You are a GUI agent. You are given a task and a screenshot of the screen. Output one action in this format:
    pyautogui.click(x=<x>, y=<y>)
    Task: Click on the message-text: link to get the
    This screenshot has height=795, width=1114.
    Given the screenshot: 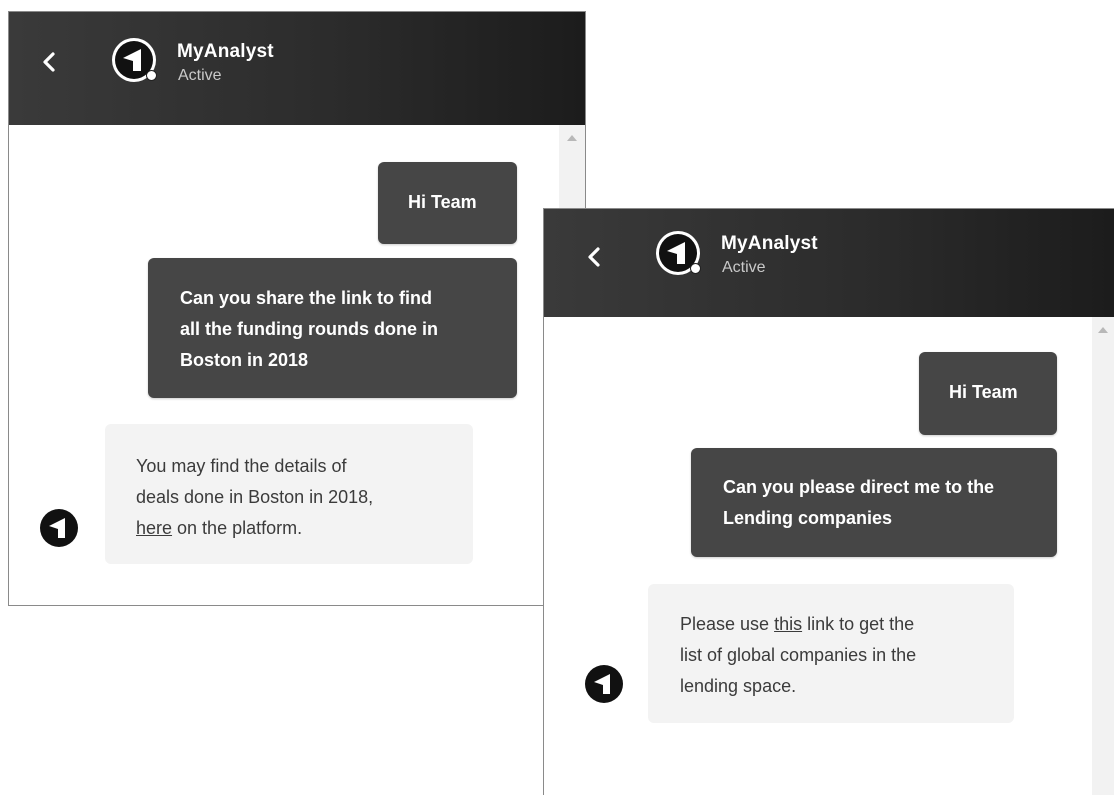 What is the action you would take?
    pyautogui.click(x=858, y=624)
    